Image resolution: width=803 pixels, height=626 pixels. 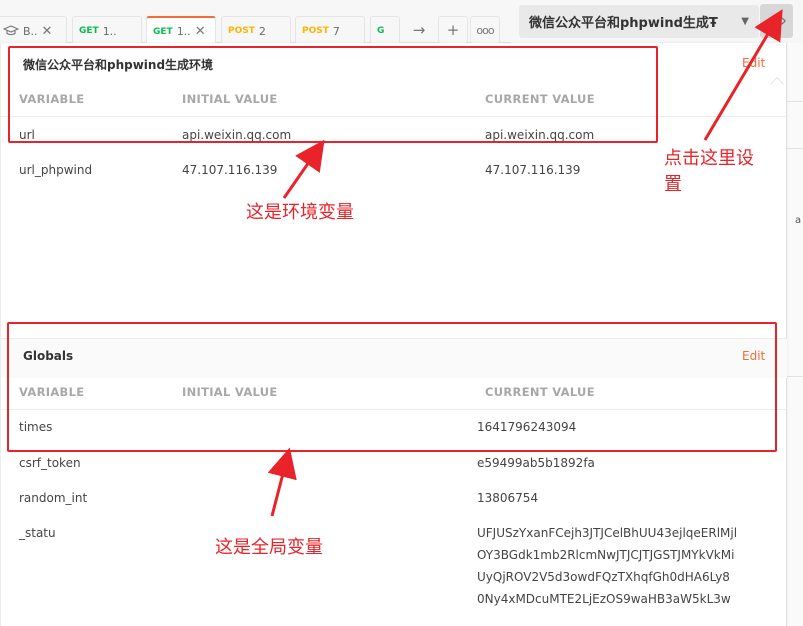 What do you see at coordinates (230, 170) in the screenshot?
I see `env-row-1-initial: 47.107.116.139` at bounding box center [230, 170].